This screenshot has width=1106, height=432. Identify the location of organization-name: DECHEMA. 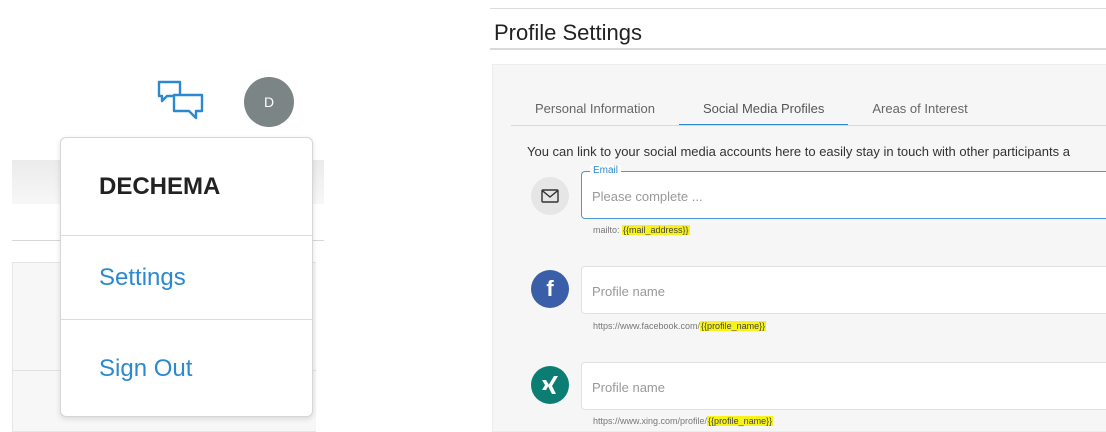
(186, 187).